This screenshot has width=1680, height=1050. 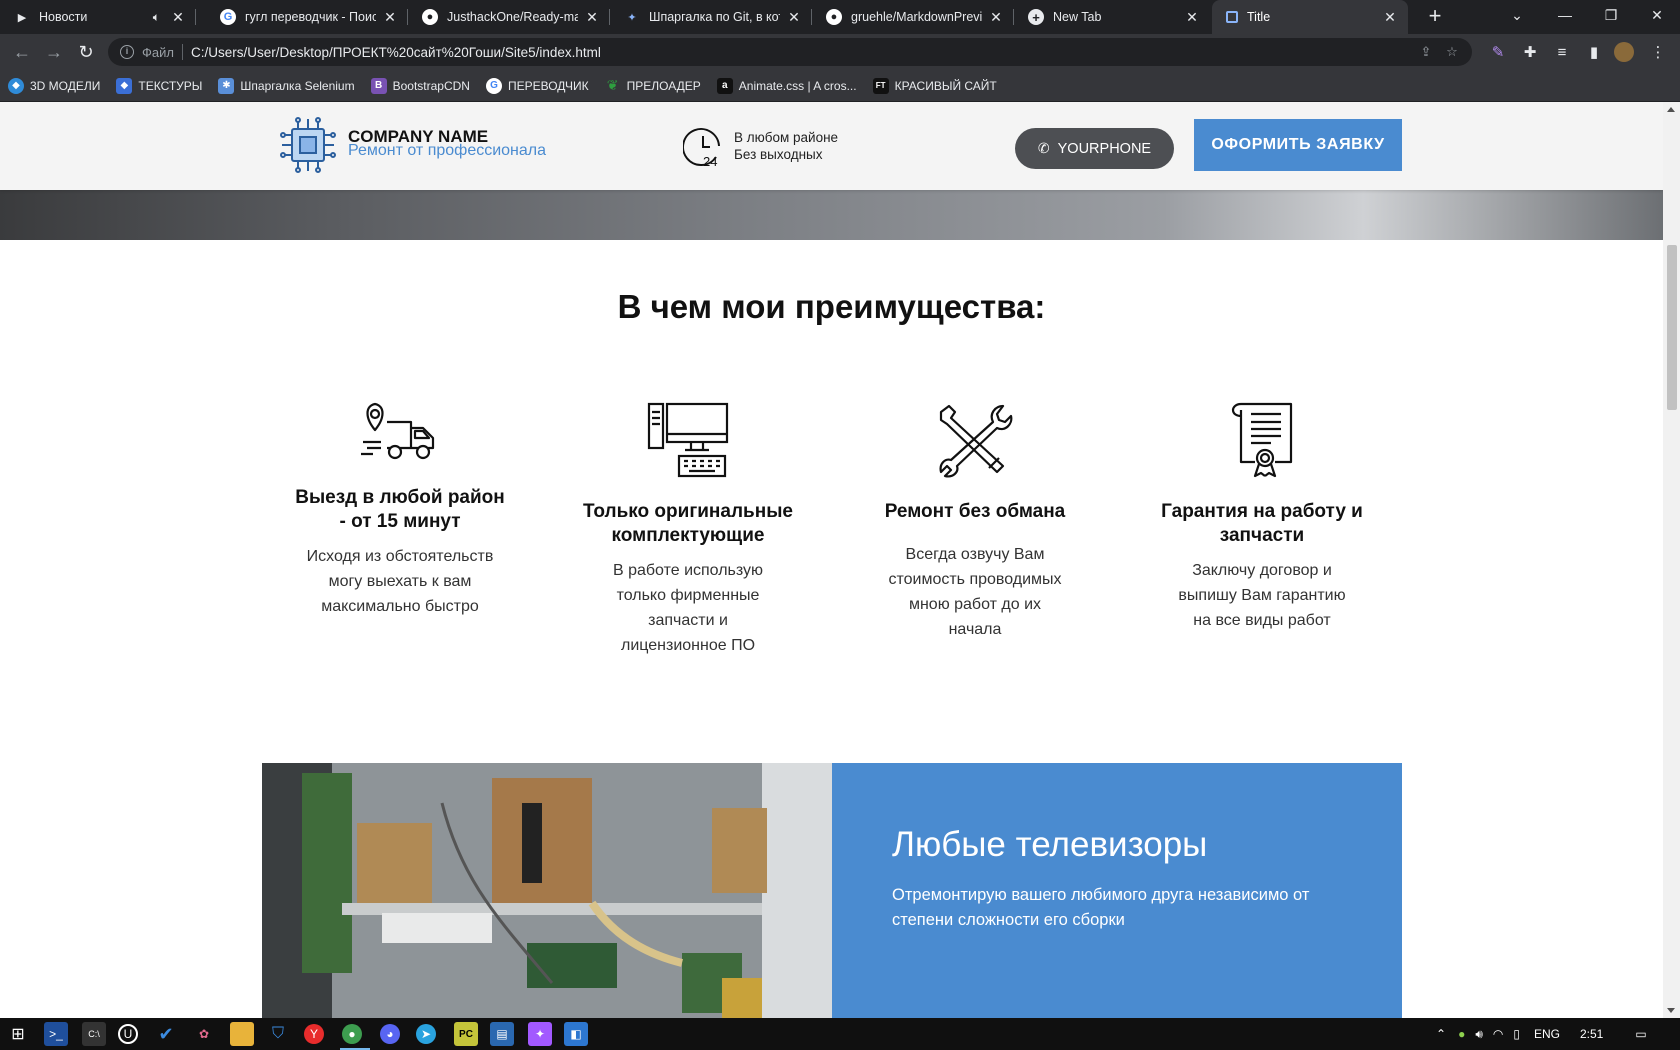 What do you see at coordinates (18, 1034) in the screenshot?
I see `windows-start-icon: ⊞` at bounding box center [18, 1034].